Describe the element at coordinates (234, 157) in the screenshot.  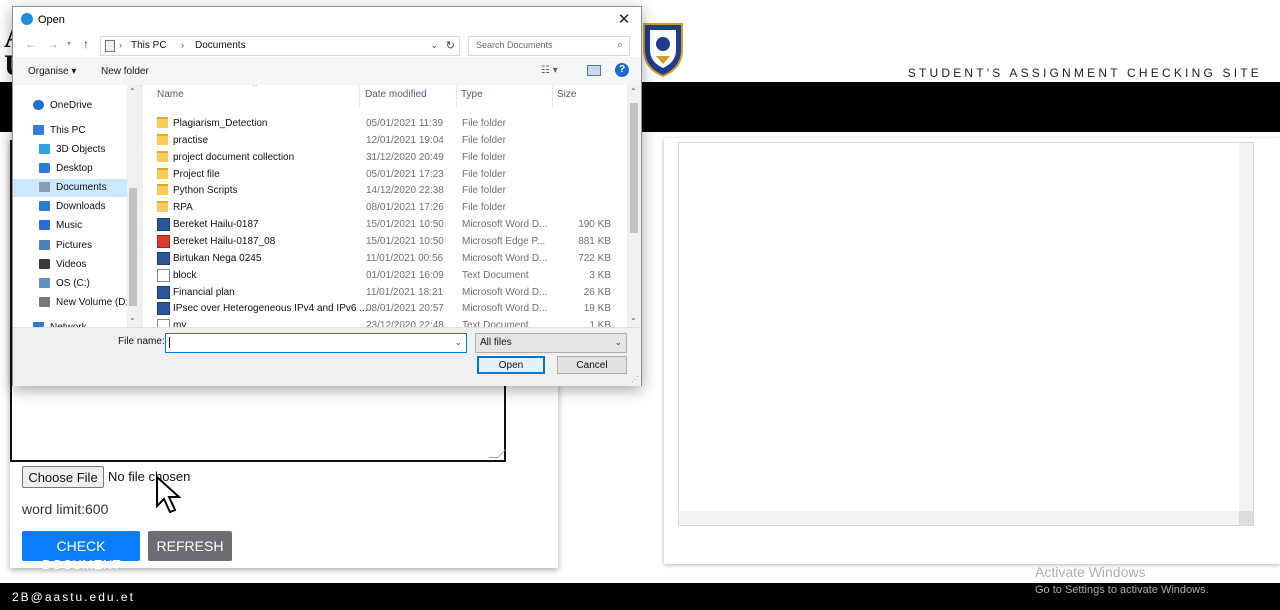
I see `file-name: project document collection` at that location.